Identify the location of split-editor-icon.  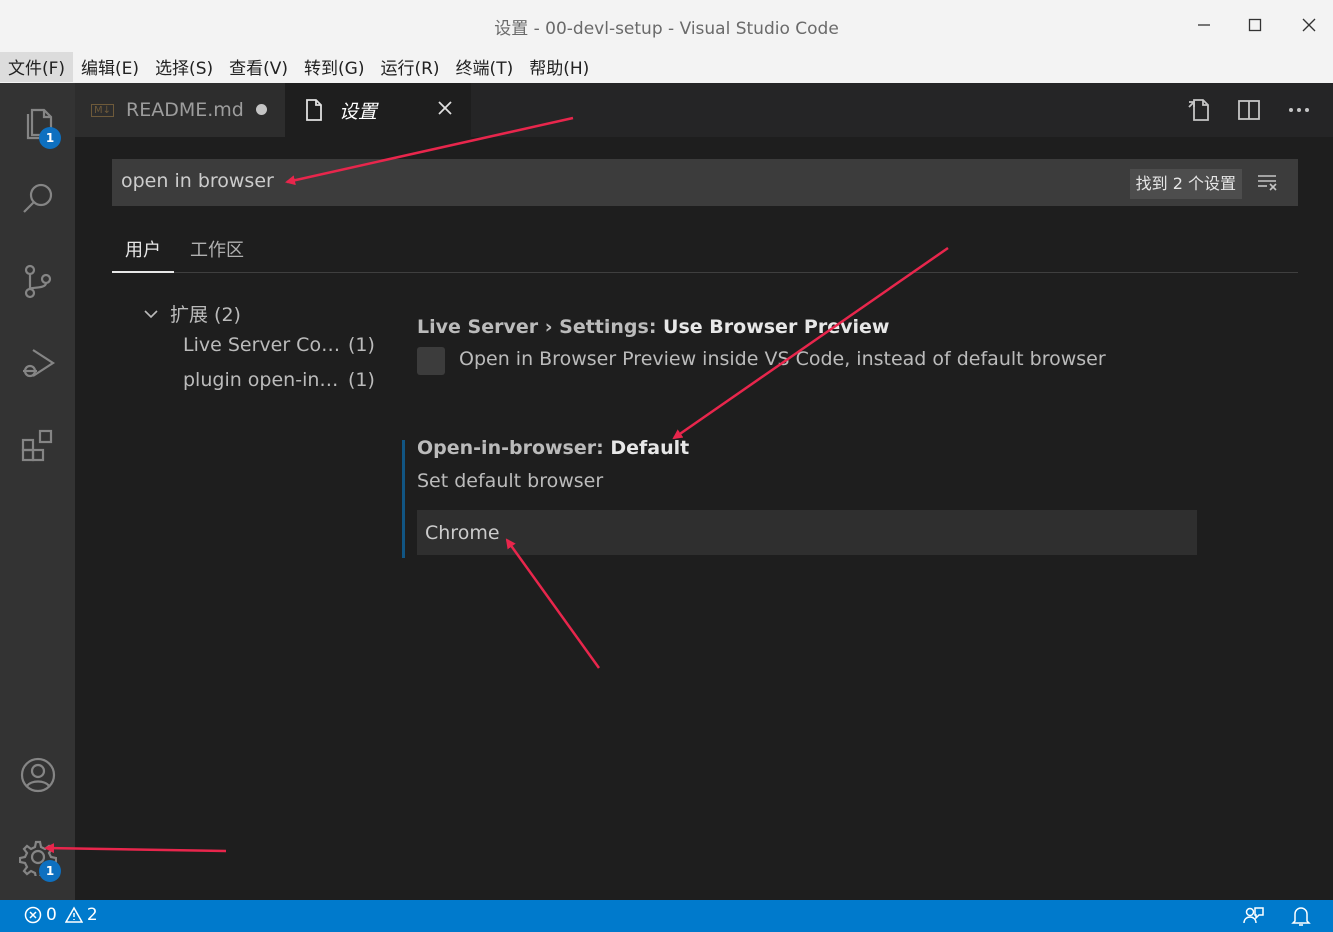
(1249, 110).